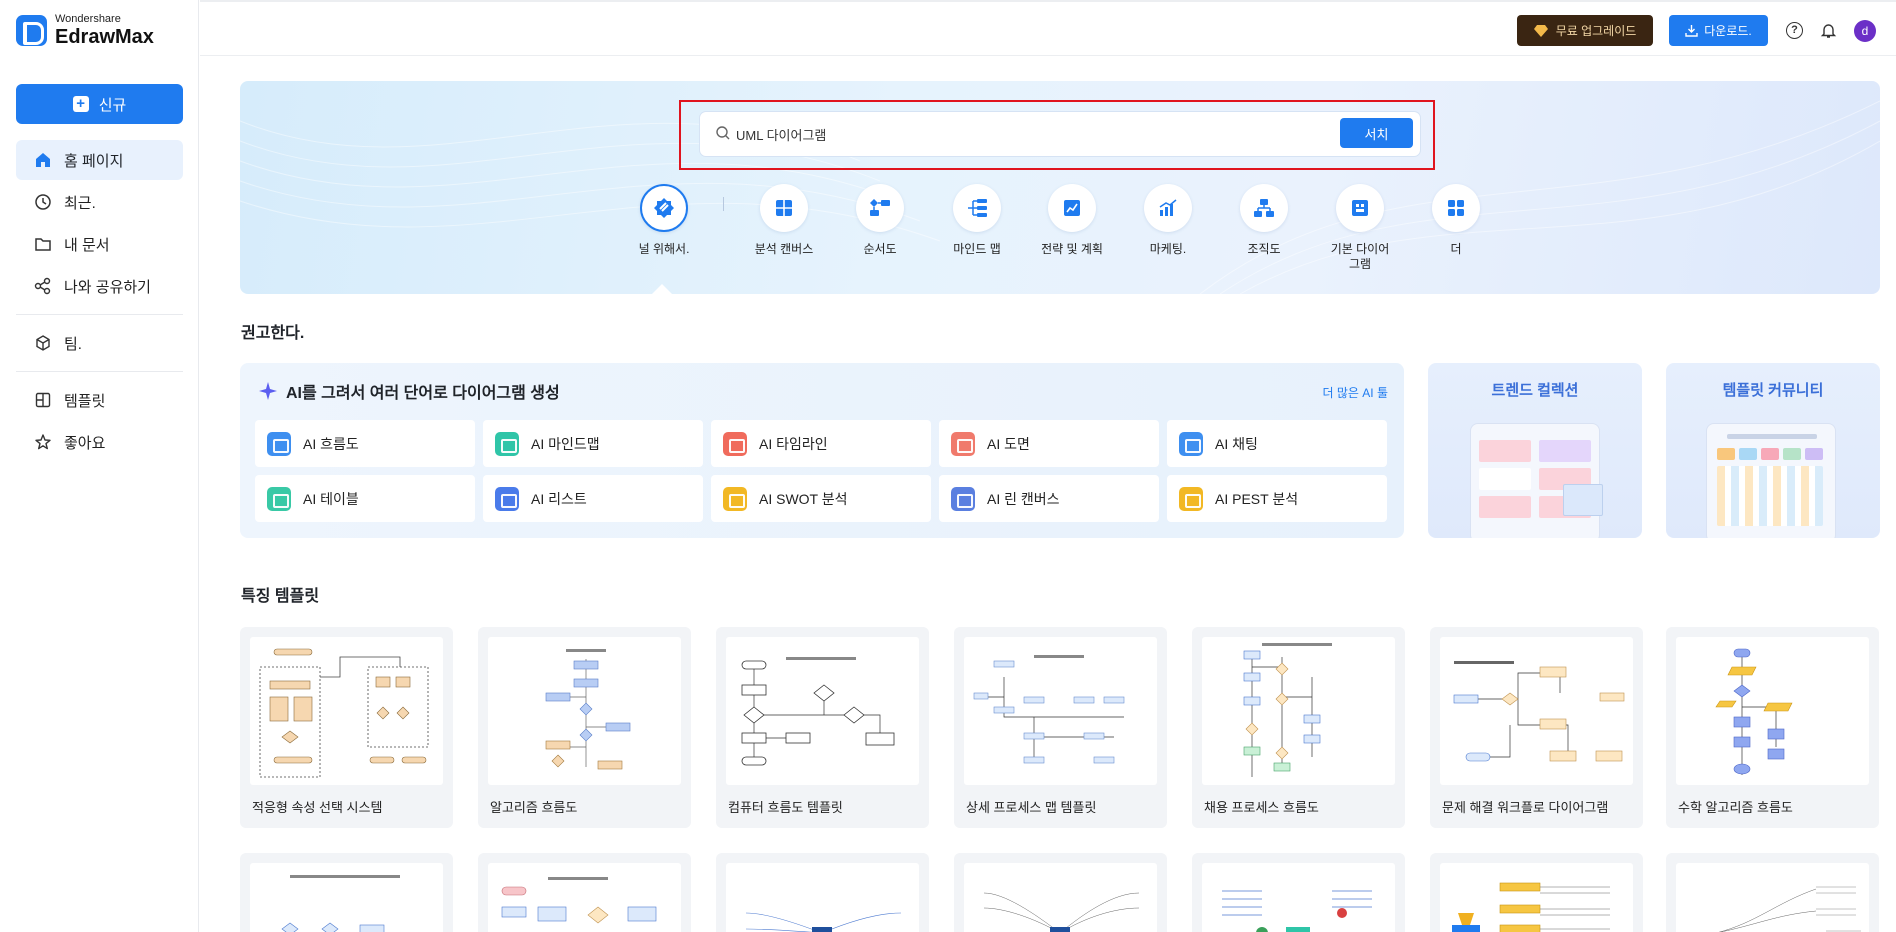 The height and width of the screenshot is (932, 1896). What do you see at coordinates (43, 244) in the screenshot?
I see `folder-icon` at bounding box center [43, 244].